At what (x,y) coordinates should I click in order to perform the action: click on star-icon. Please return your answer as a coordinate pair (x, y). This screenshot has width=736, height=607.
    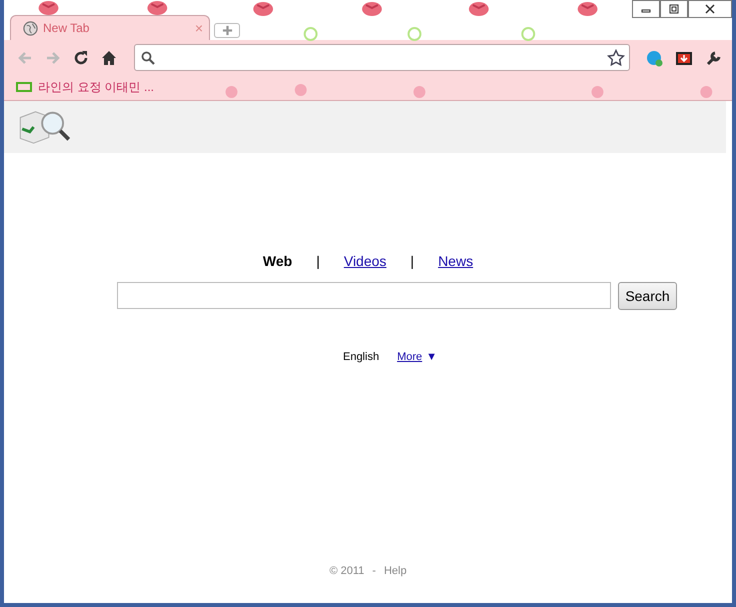
    Looking at the image, I should click on (616, 57).